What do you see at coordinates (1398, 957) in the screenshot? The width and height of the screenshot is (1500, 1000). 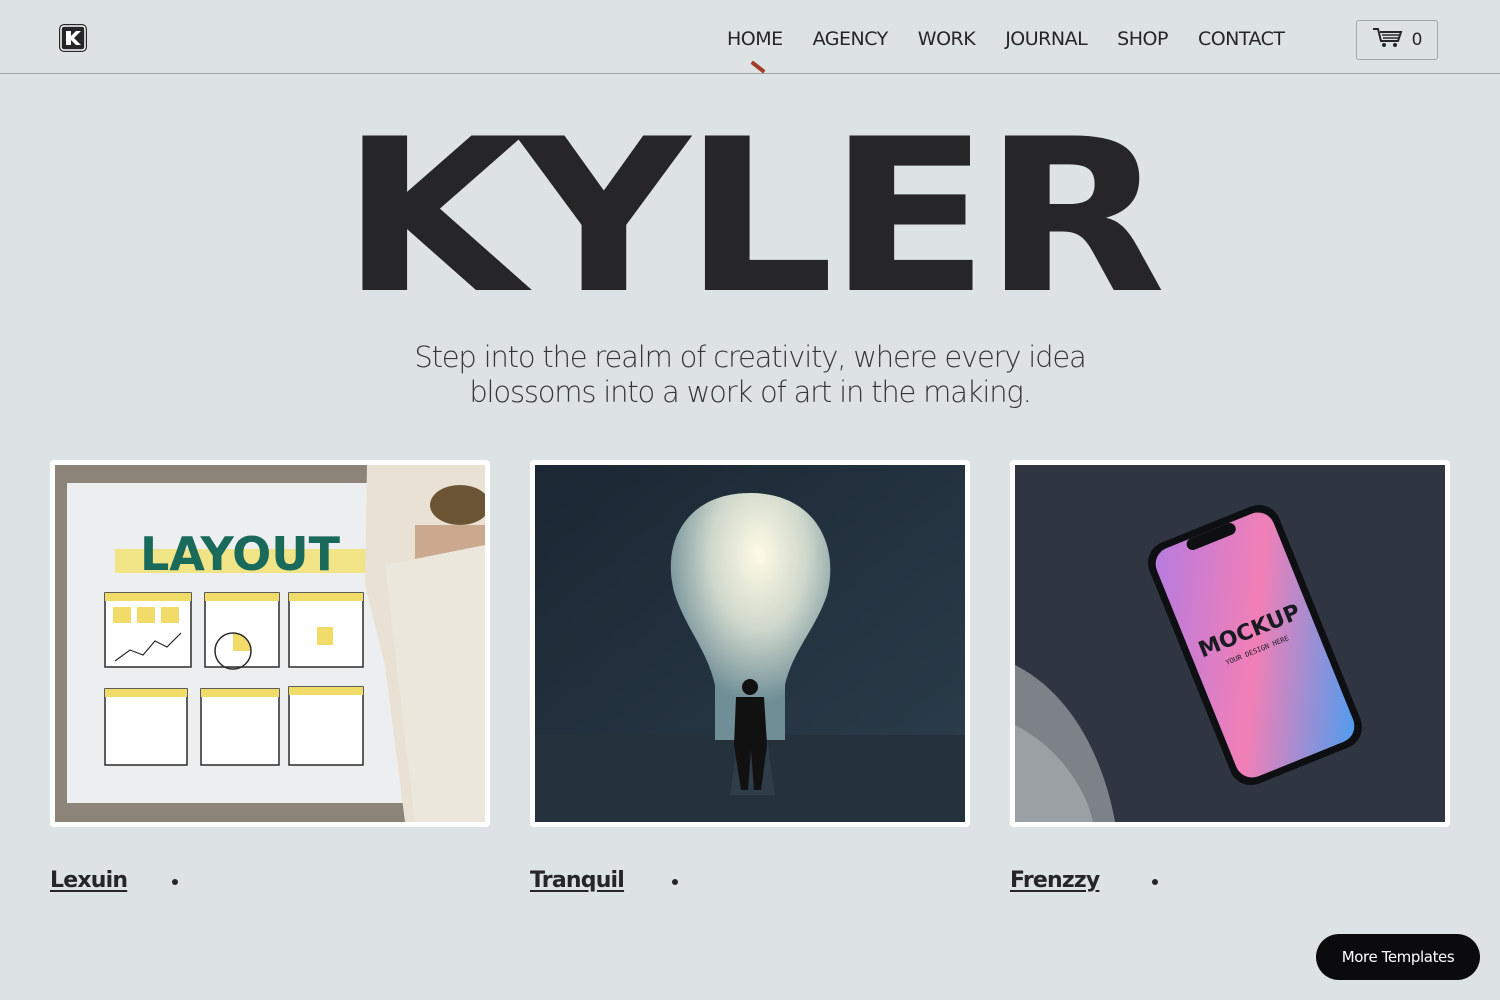 I see `more-templates-button: More Templates` at bounding box center [1398, 957].